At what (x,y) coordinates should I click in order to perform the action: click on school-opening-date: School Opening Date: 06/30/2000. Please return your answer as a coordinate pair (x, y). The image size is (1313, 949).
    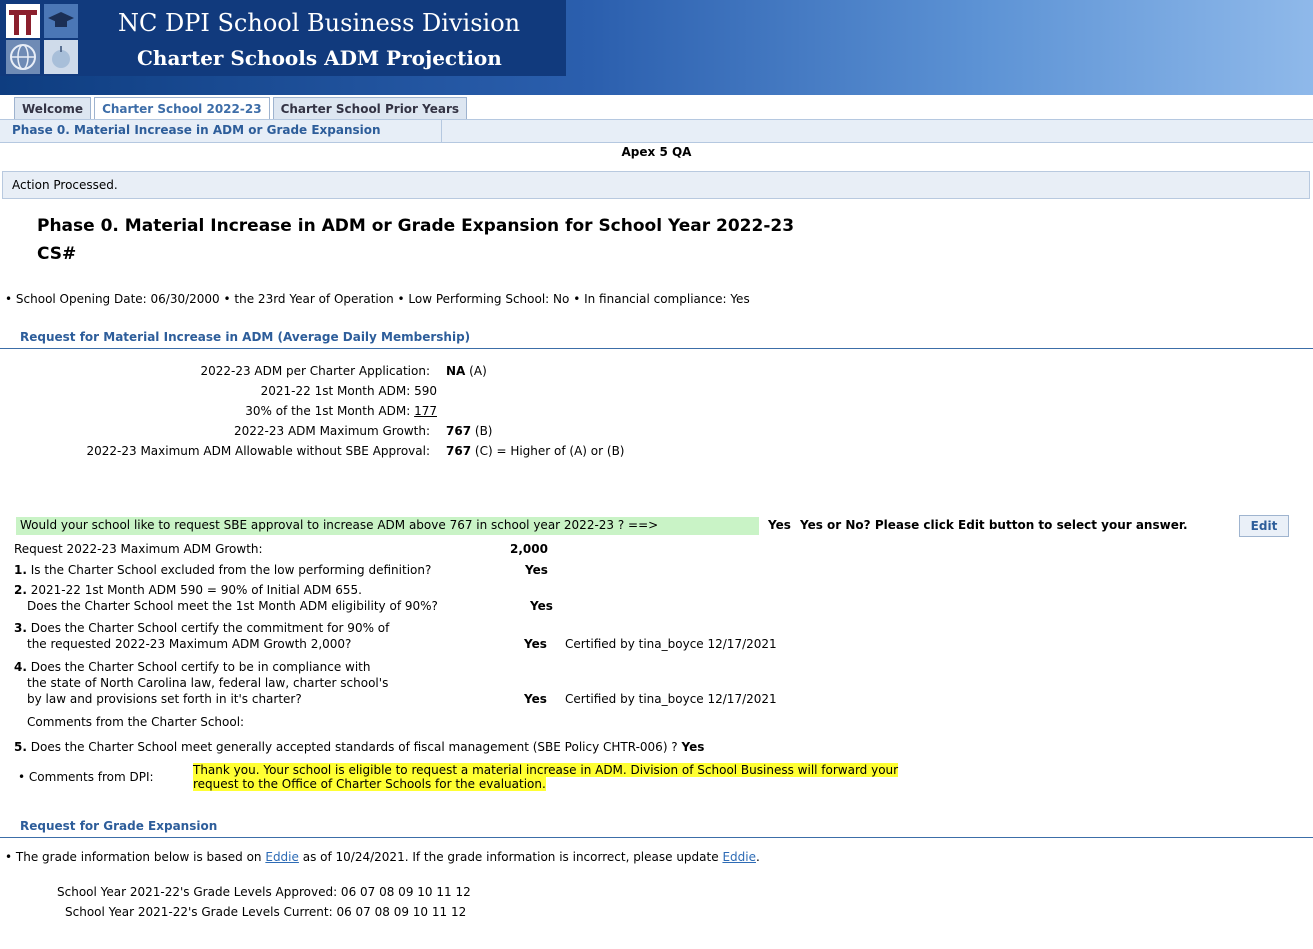
    Looking at the image, I should click on (117, 299).